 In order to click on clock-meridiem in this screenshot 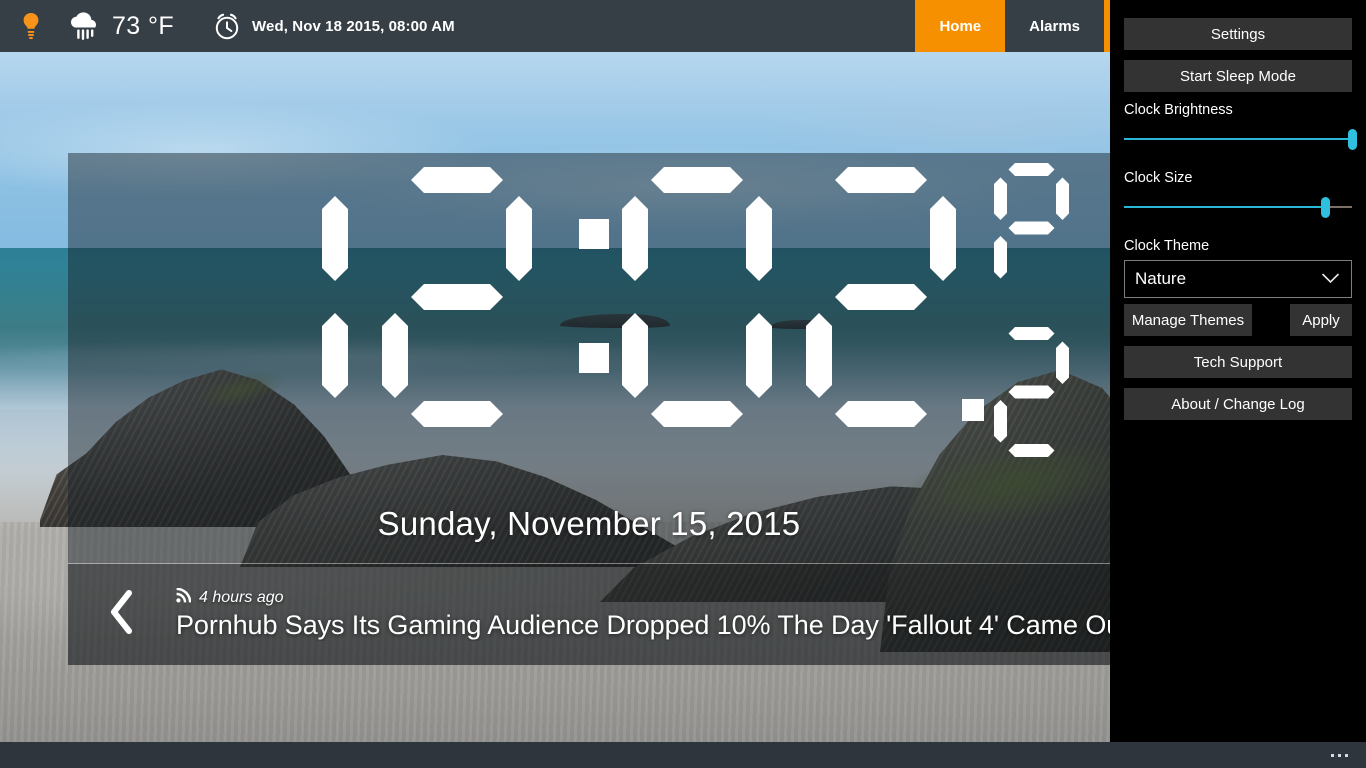, I will do `click(1031, 228)`.